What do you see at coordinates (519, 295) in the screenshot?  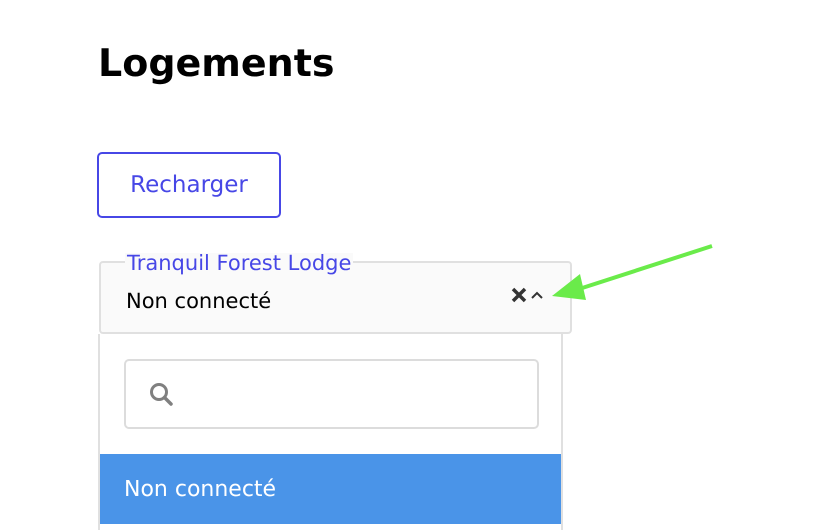 I see `clear-icon` at bounding box center [519, 295].